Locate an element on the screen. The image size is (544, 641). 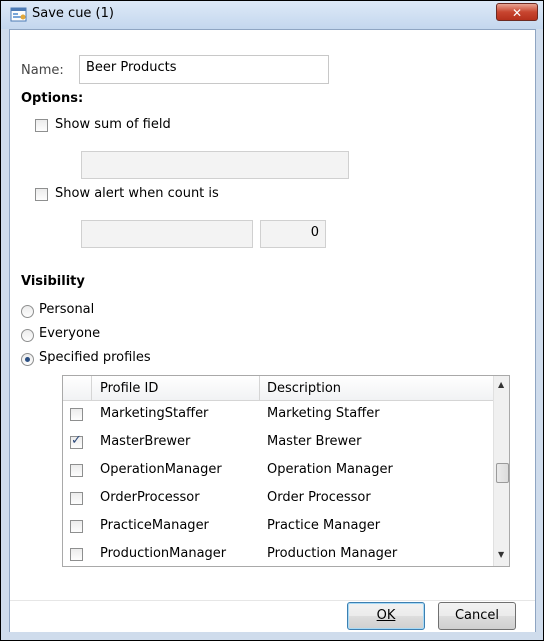
close-button: ✕ is located at coordinates (517, 12).